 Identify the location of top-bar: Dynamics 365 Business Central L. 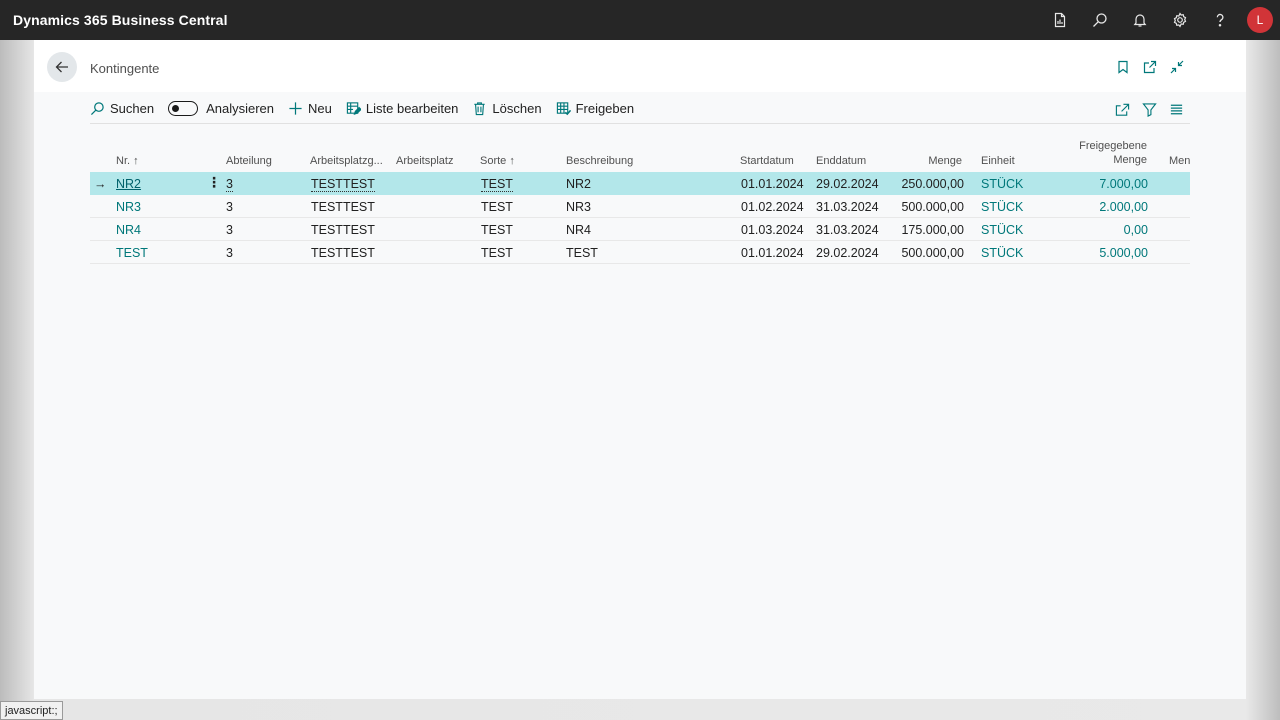
(640, 20).